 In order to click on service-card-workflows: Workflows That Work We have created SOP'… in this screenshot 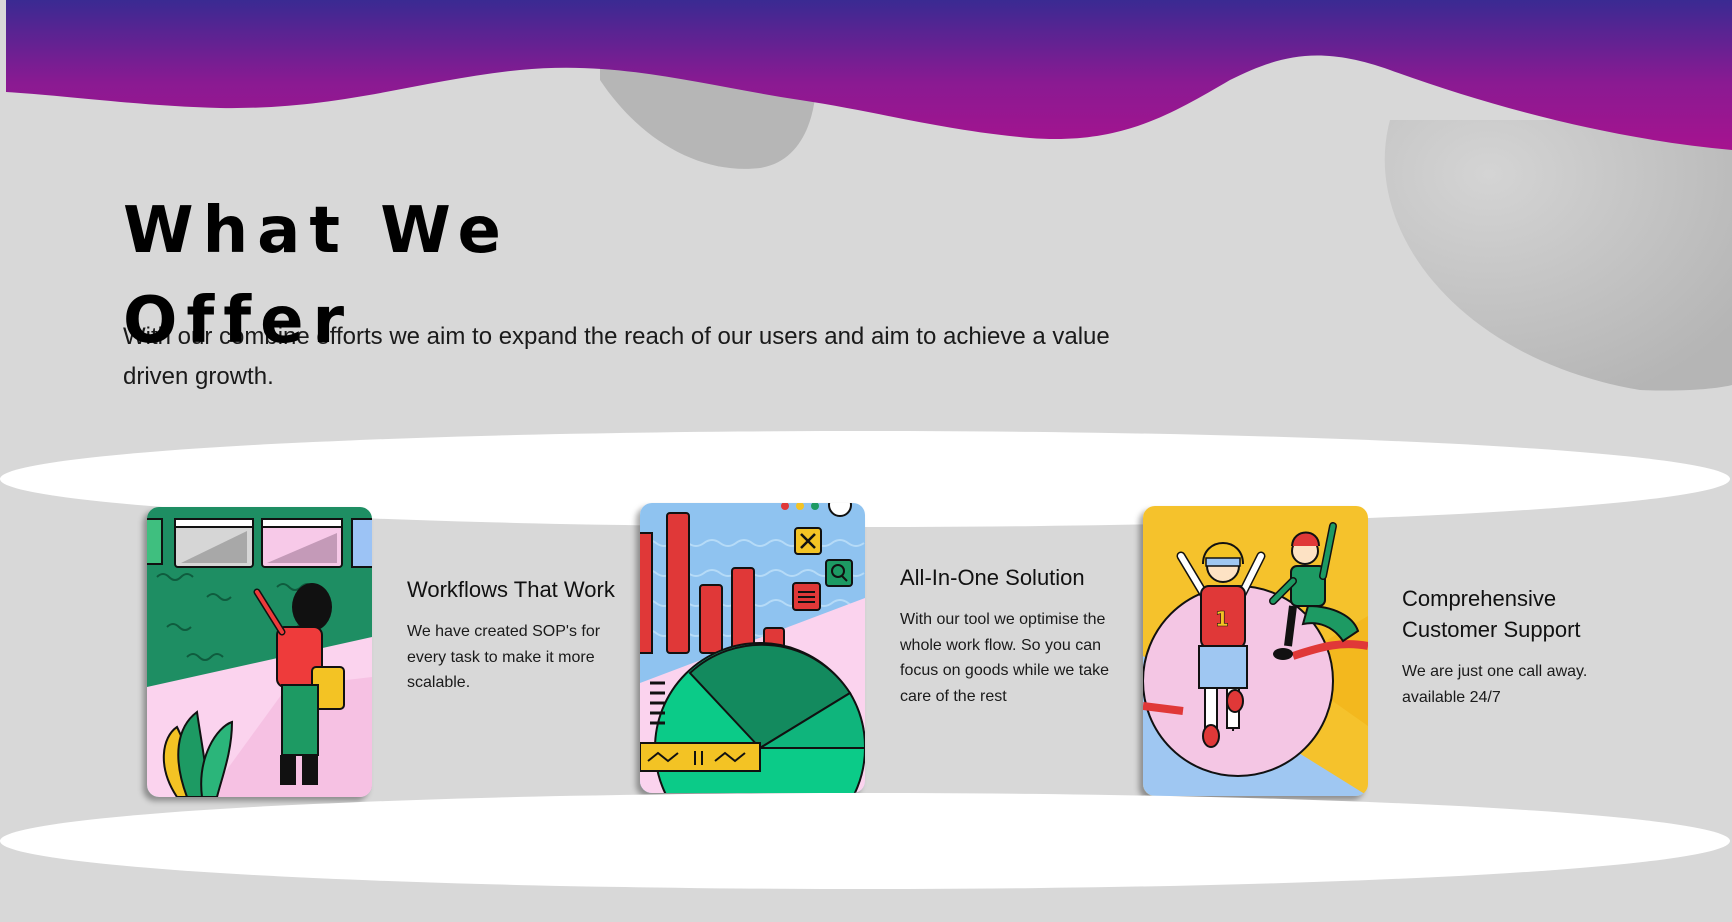, I will do `click(514, 635)`.